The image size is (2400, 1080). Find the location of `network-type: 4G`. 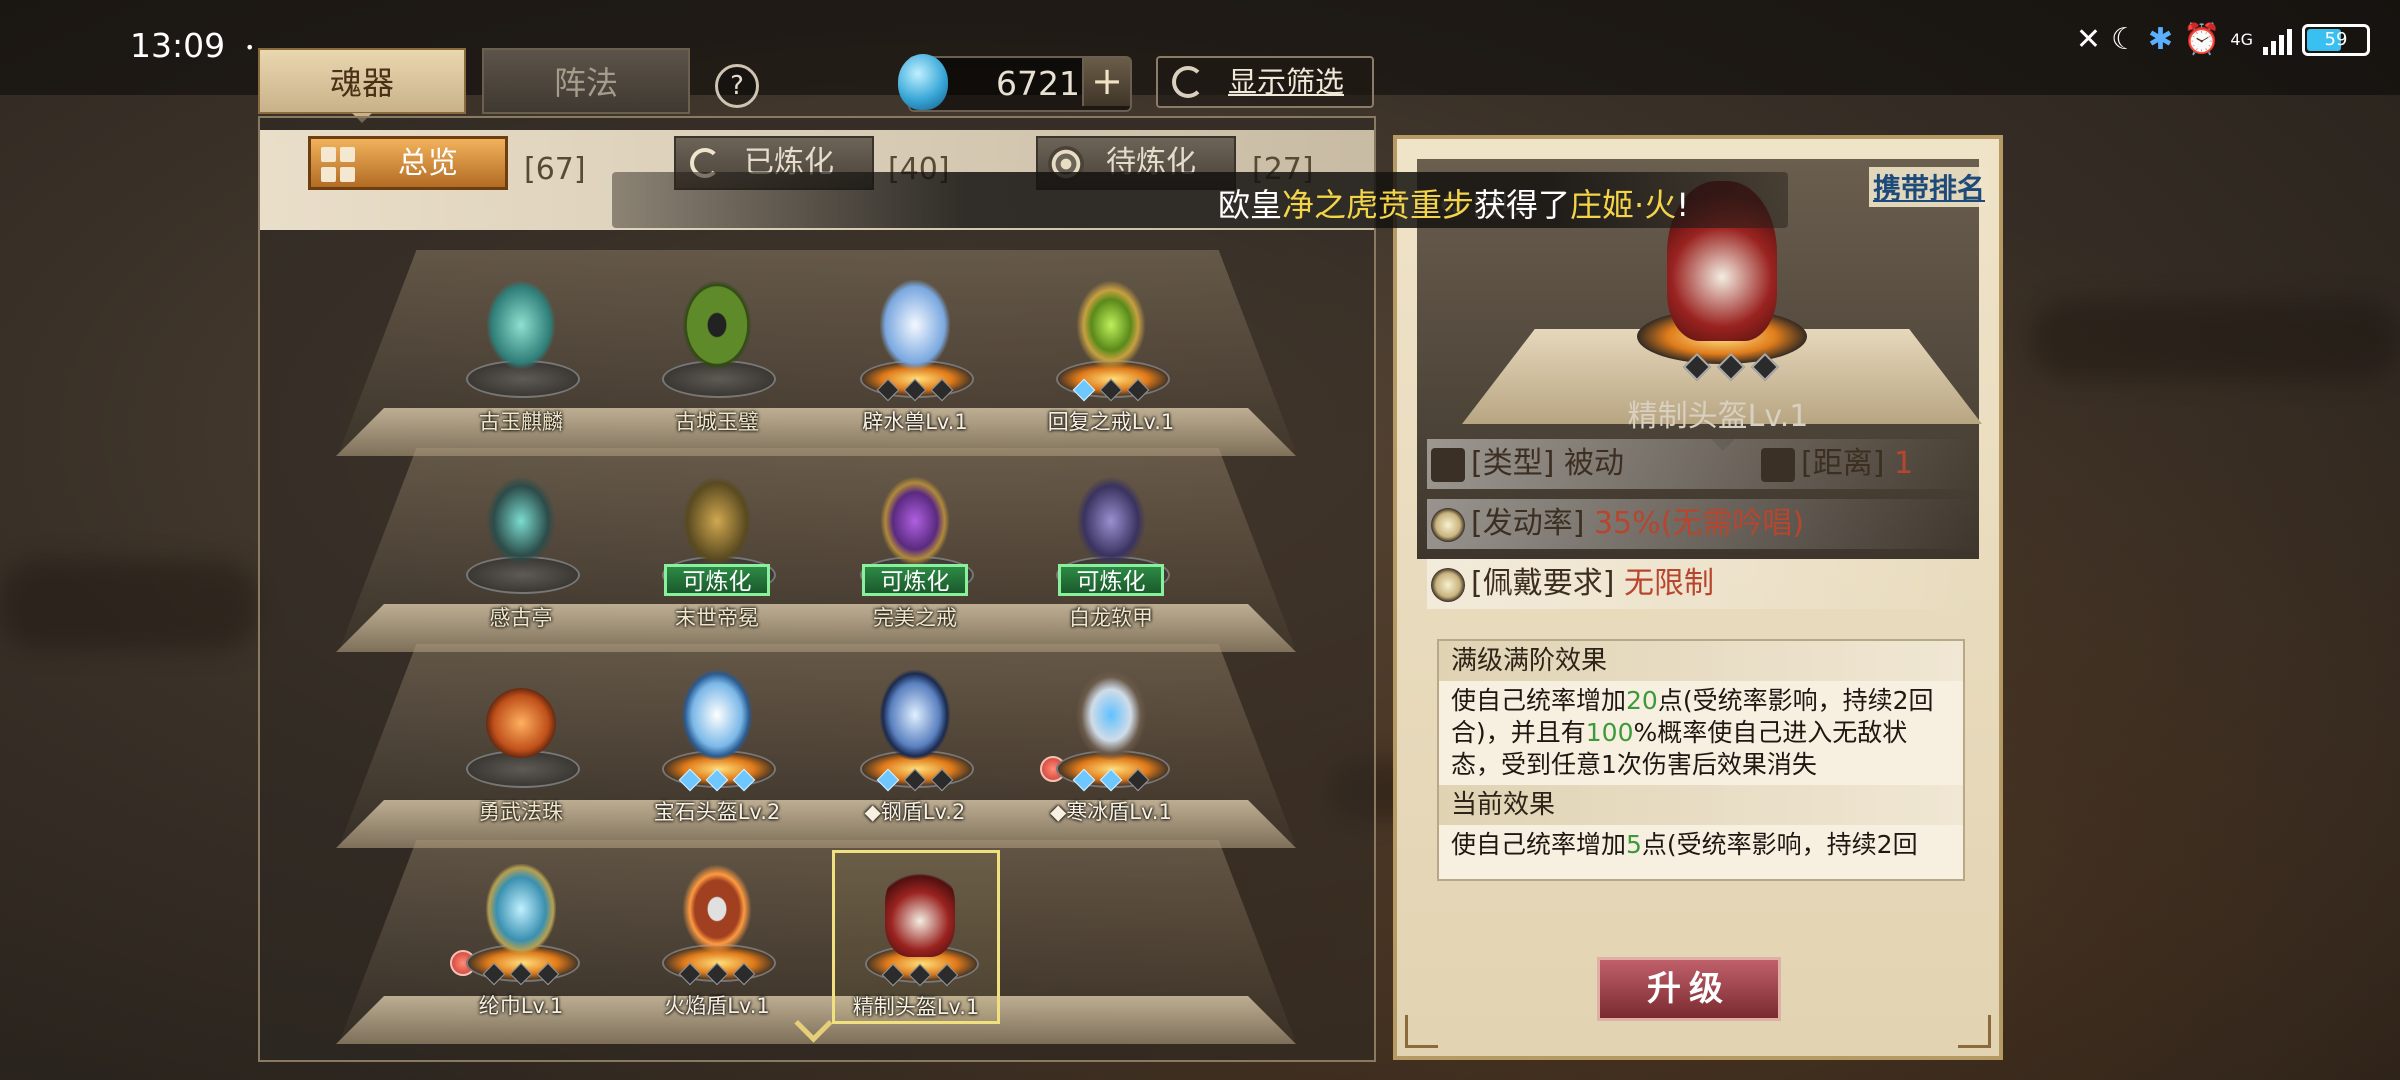

network-type: 4G is located at coordinates (2241, 39).